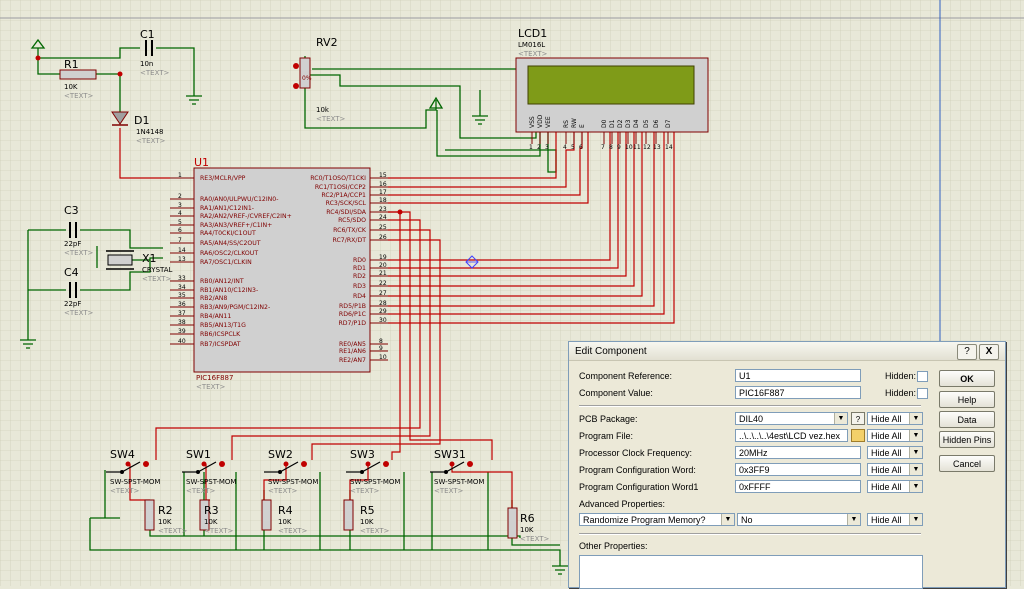  Describe the element at coordinates (327, 42) in the screenshot. I see `rv2-ref: RV2` at that location.